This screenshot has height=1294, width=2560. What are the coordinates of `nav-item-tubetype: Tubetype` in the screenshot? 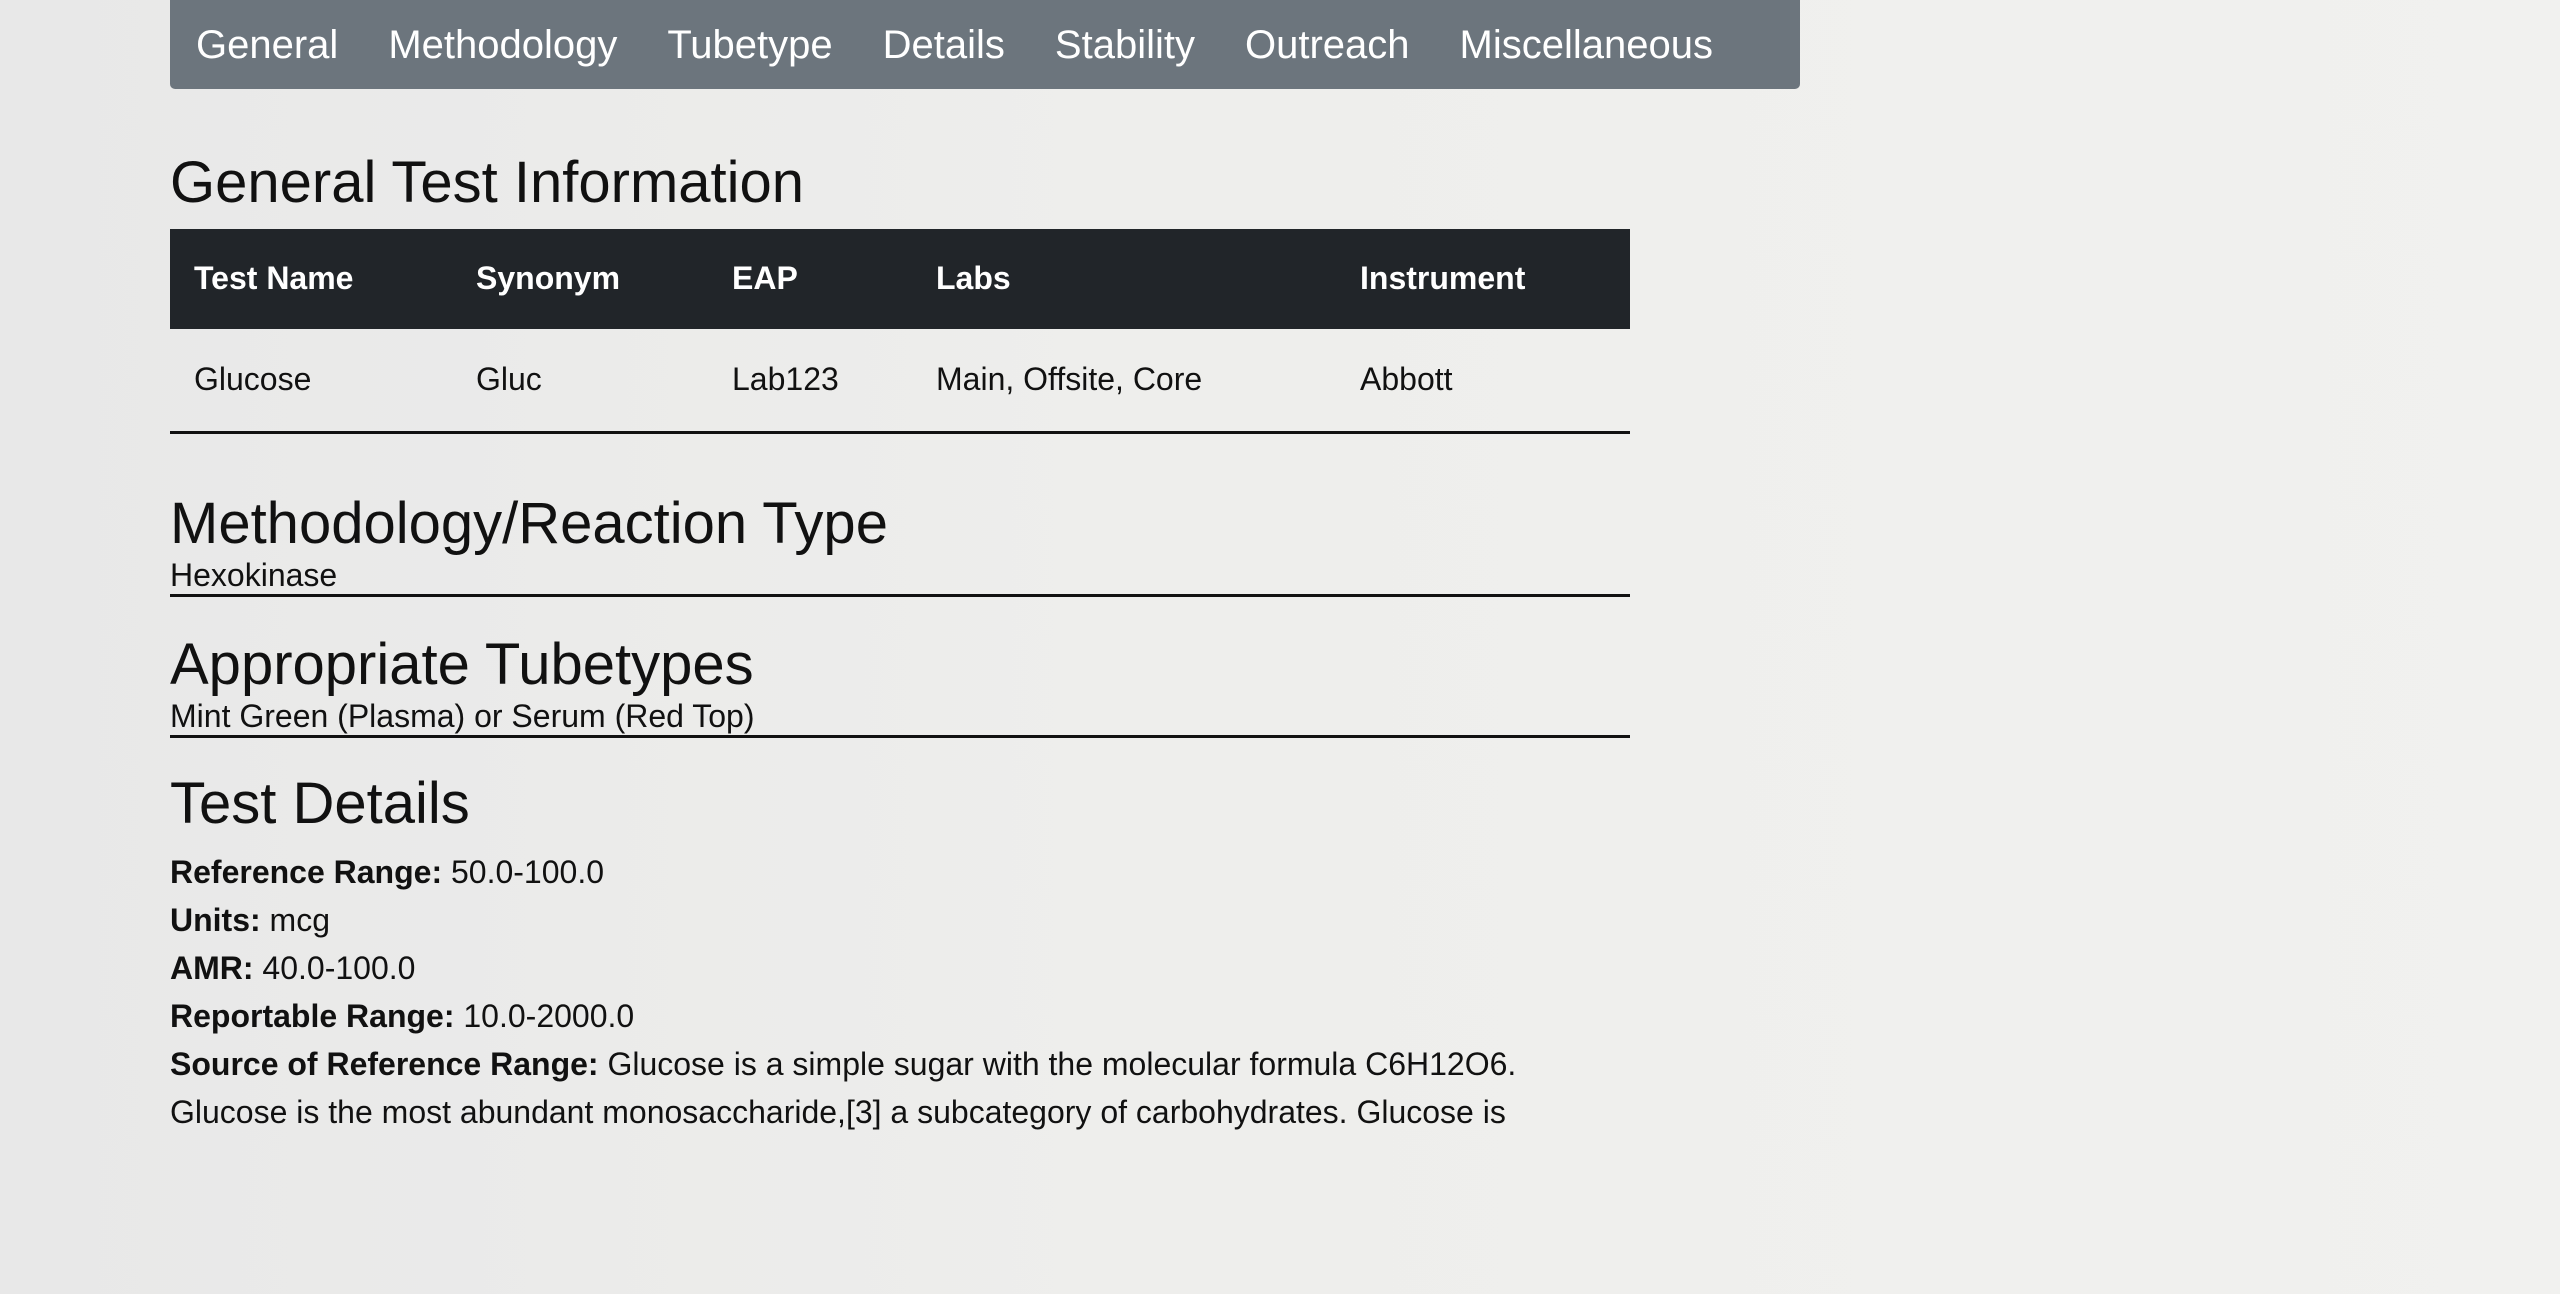 It's located at (749, 45).